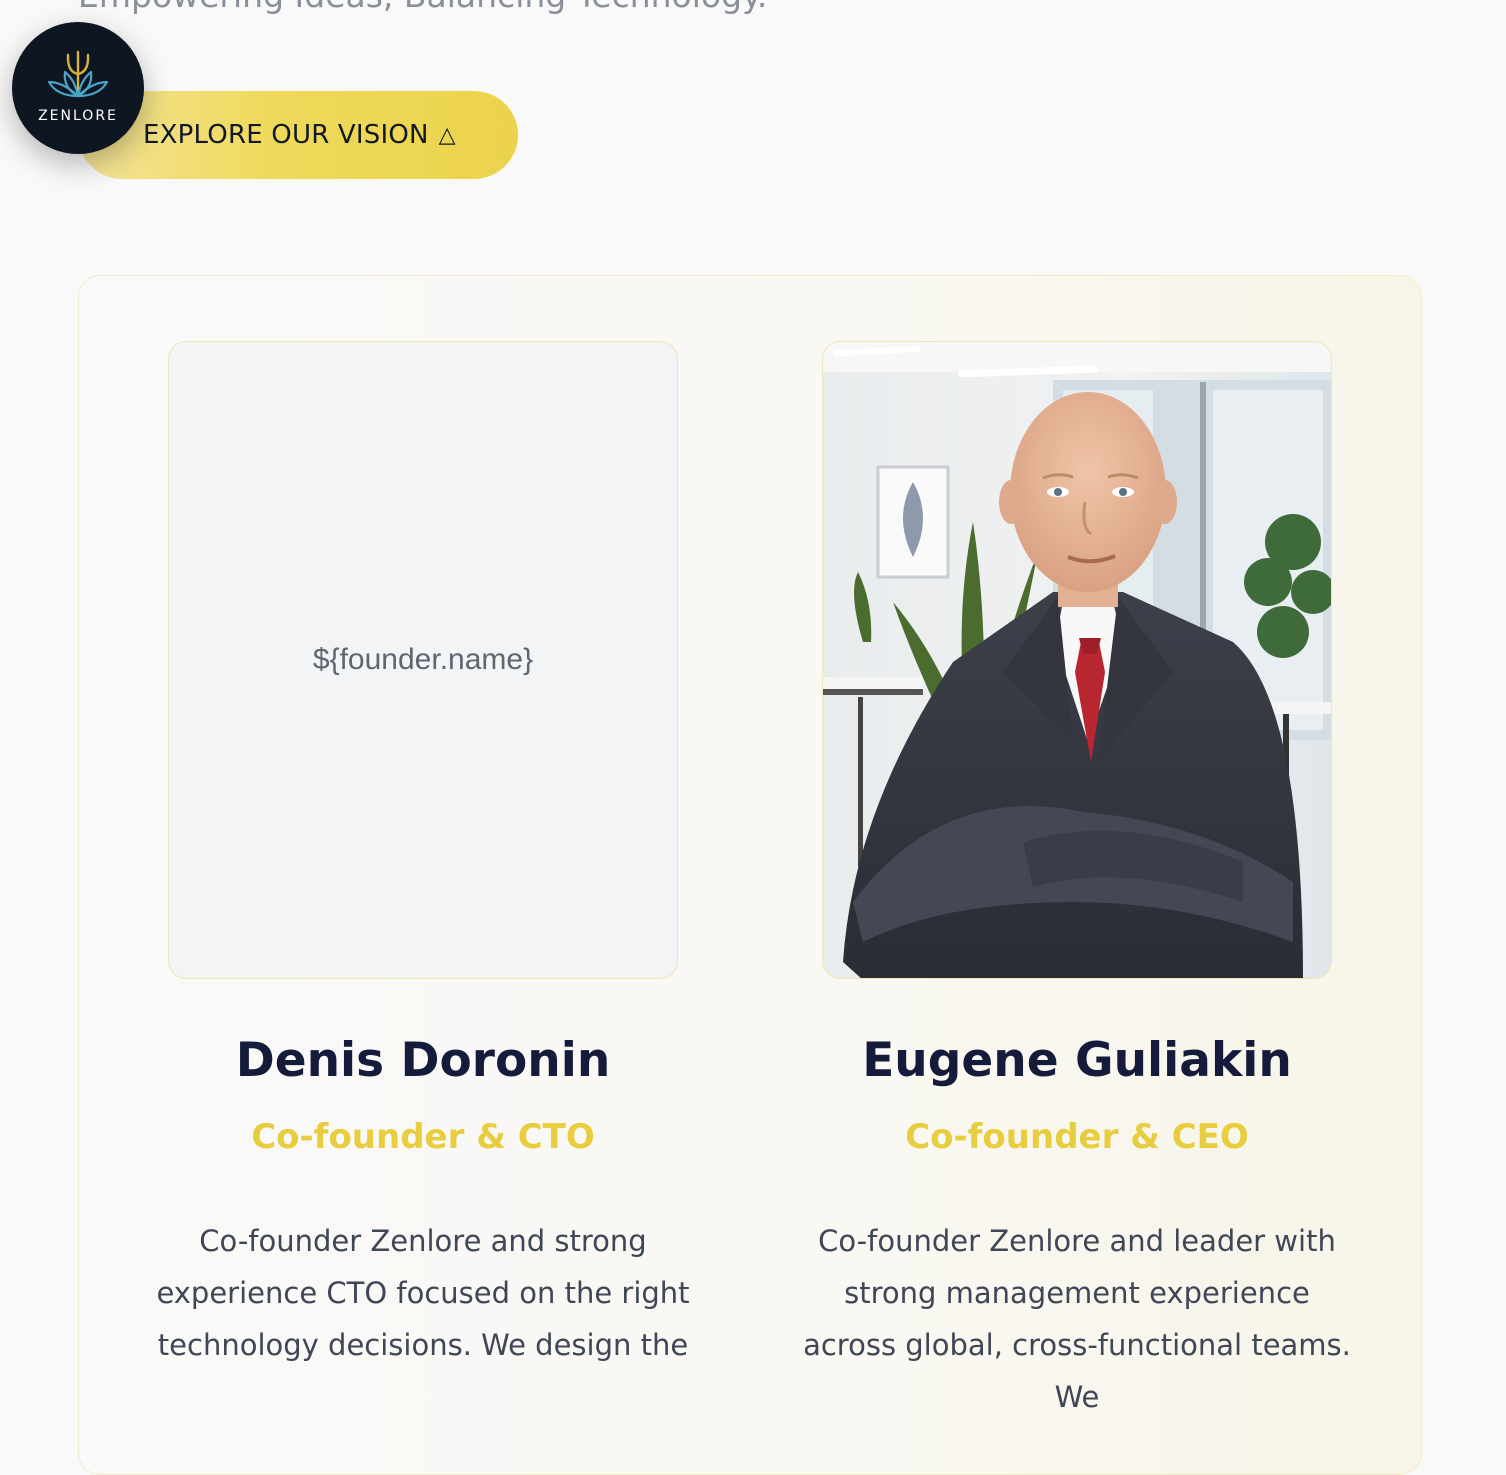  I want to click on triangle-icon: △, so click(447, 135).